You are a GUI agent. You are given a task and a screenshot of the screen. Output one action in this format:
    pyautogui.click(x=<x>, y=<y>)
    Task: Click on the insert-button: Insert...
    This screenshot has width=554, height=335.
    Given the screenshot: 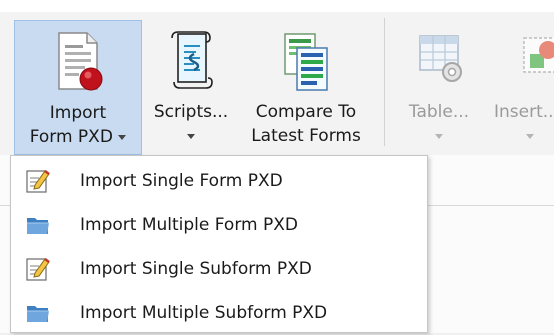 What is the action you would take?
    pyautogui.click(x=521, y=87)
    